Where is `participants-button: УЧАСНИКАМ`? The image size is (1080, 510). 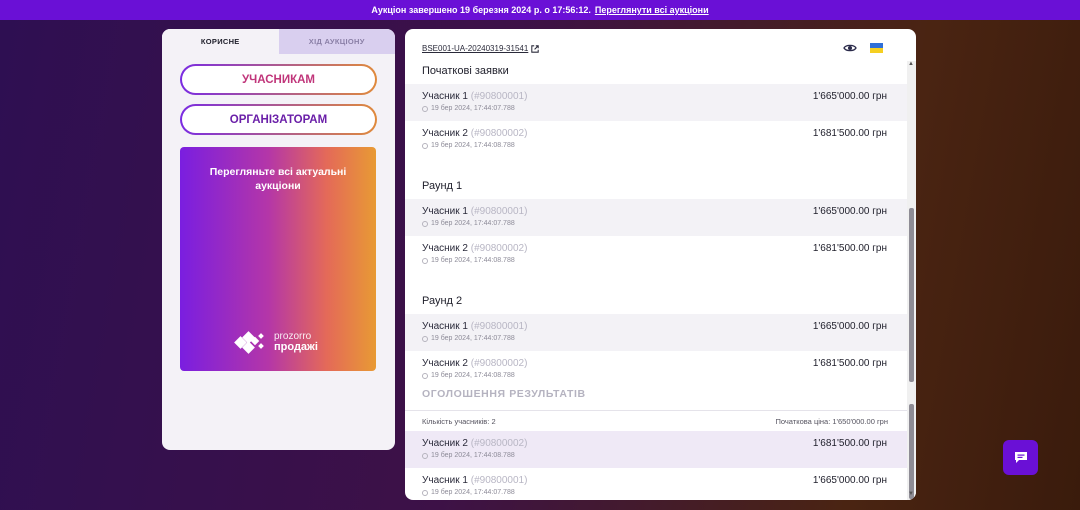 participants-button: УЧАСНИКАМ is located at coordinates (278, 79).